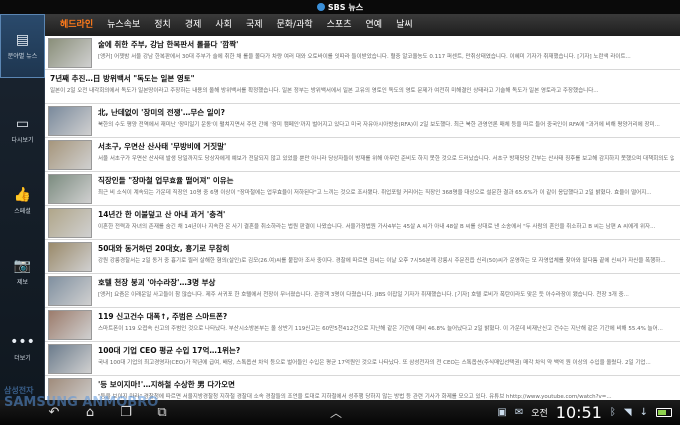 This screenshot has width=680, height=425. I want to click on tab-8: 연예, so click(374, 25).